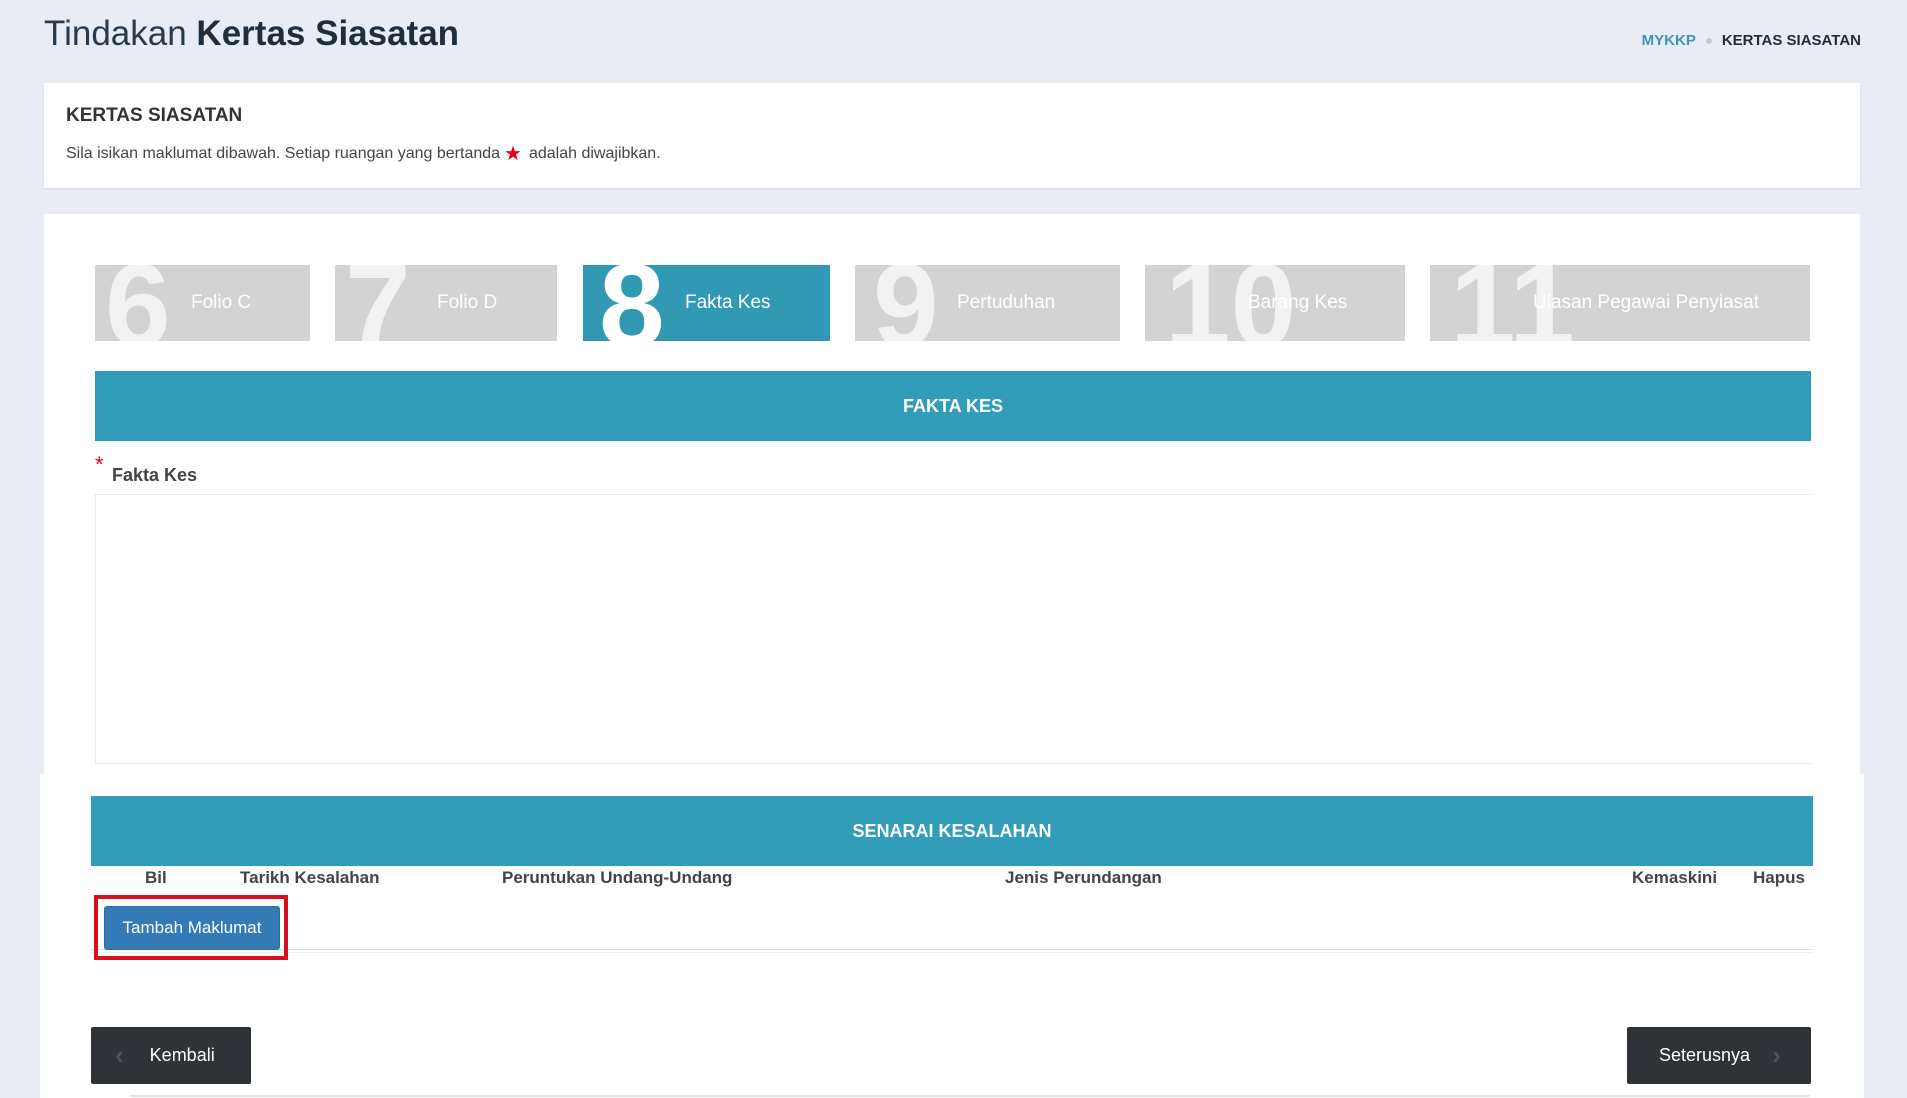  Describe the element at coordinates (1646, 302) in the screenshot. I see `step-label: Ulasan Pegawai Penyiasat` at that location.